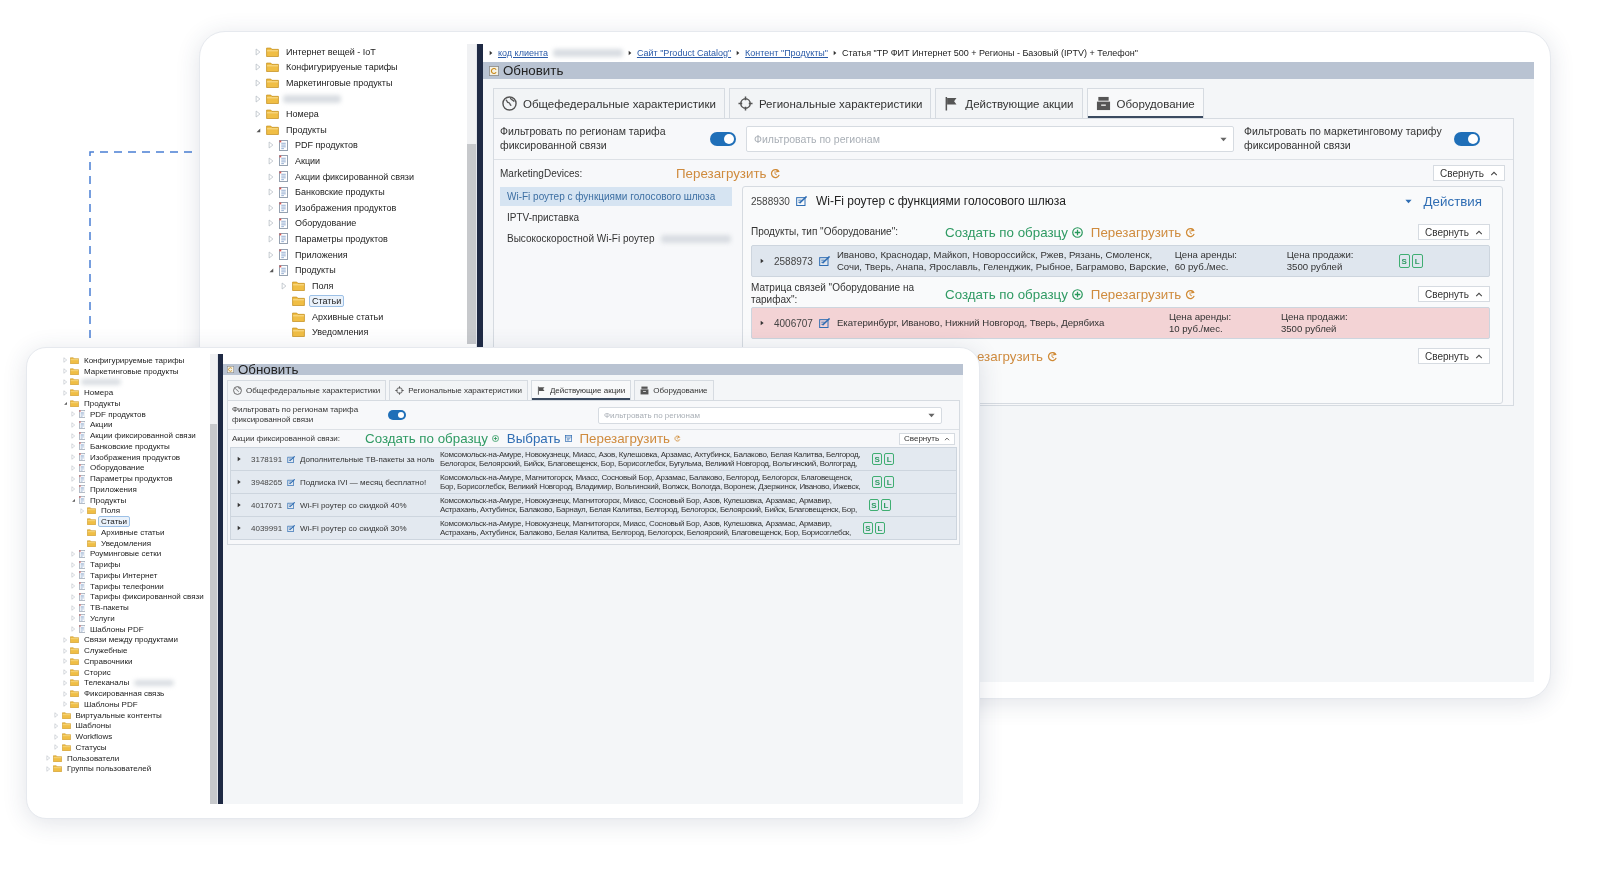 The width and height of the screenshot is (1600, 892). I want to click on tree-item: Тарифы телефонии, so click(127, 586).